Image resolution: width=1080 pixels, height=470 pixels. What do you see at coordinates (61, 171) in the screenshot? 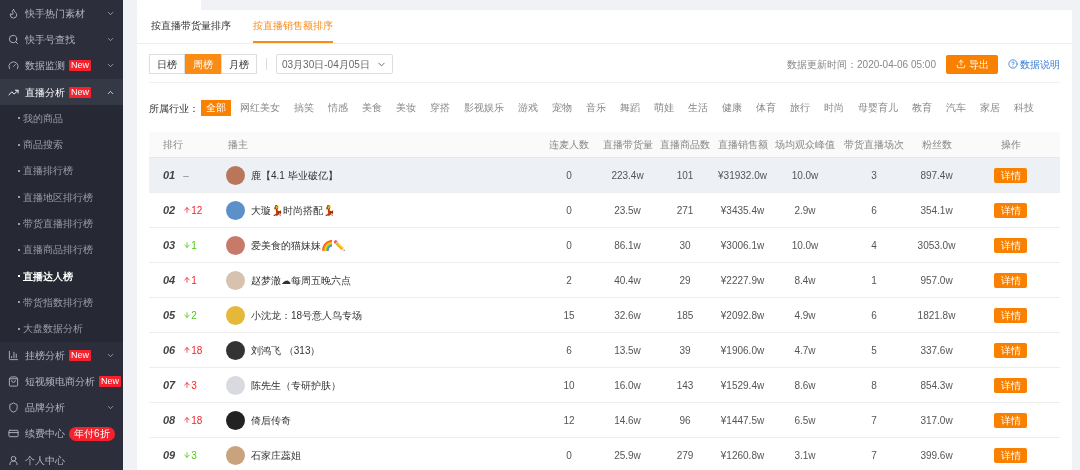
I see `sidebar-subitem: 直播排行榜` at bounding box center [61, 171].